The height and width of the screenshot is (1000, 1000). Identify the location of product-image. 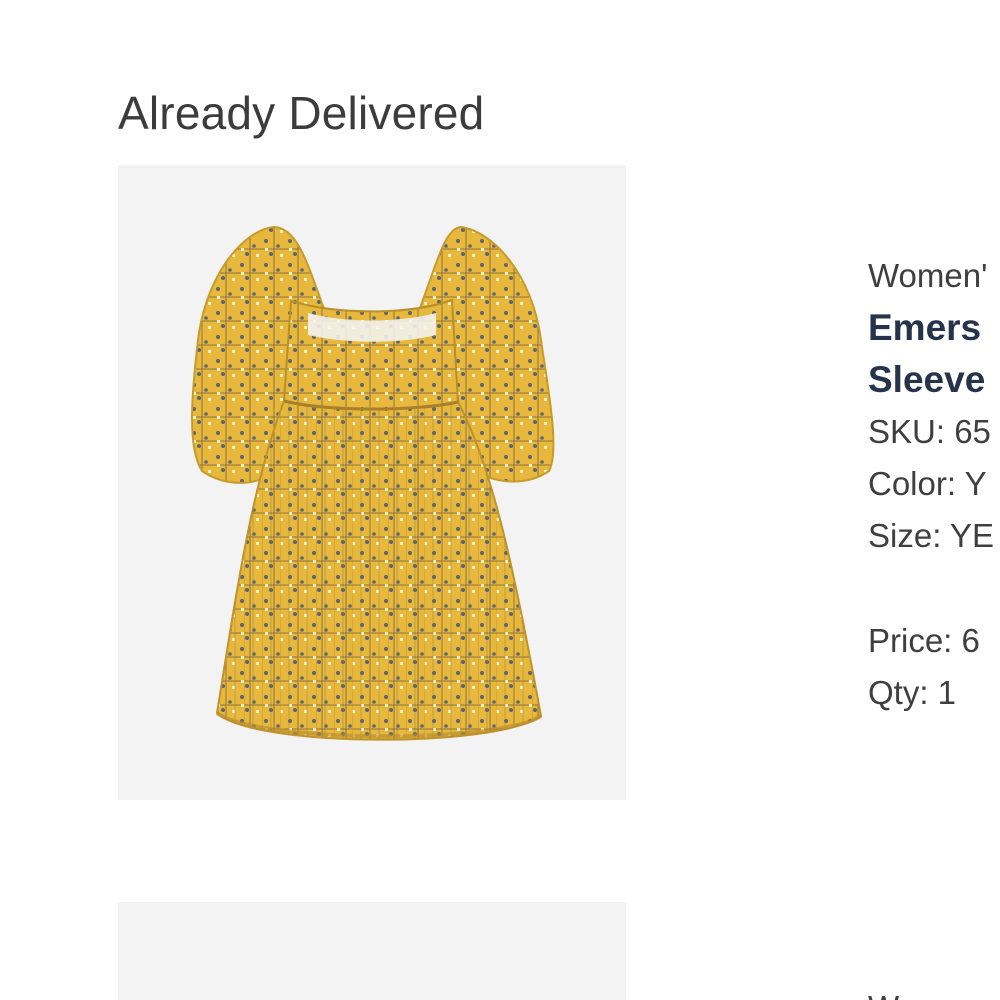
(372, 951).